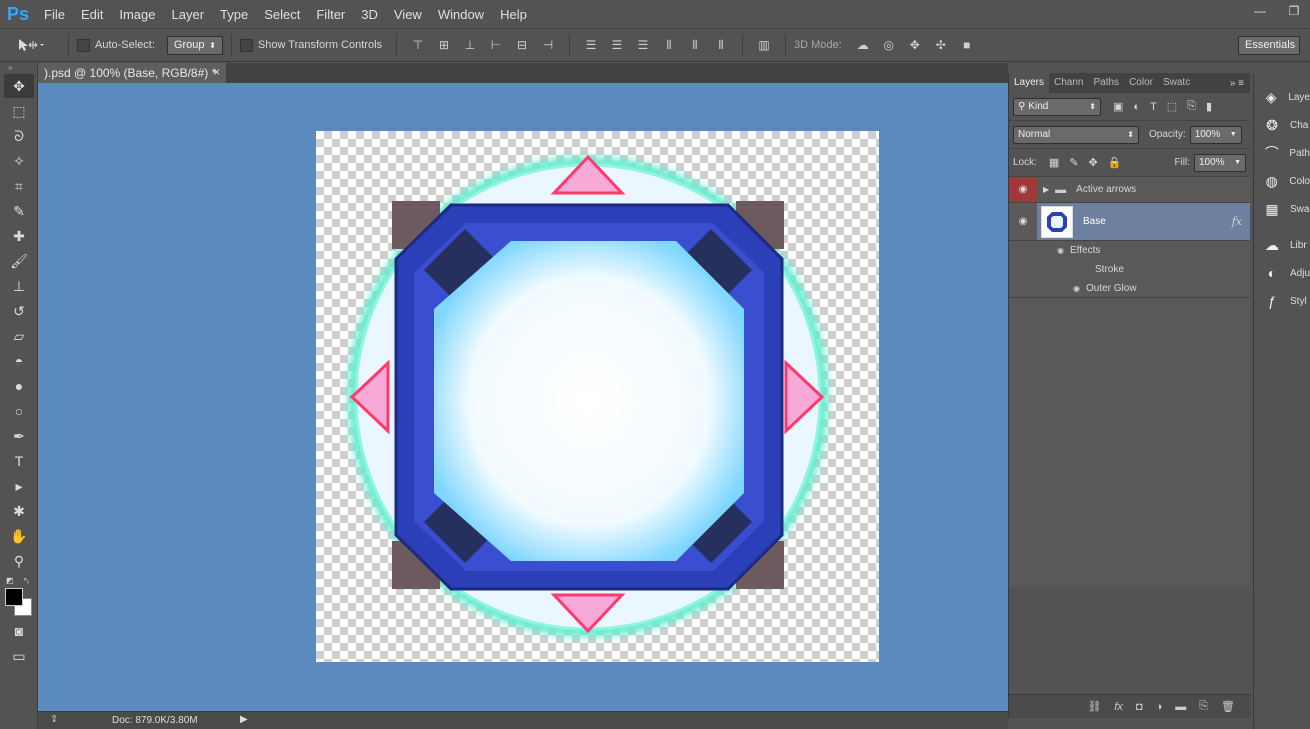 The width and height of the screenshot is (1310, 729). I want to click on history-brush-tool-icon: ↺, so click(19, 311).